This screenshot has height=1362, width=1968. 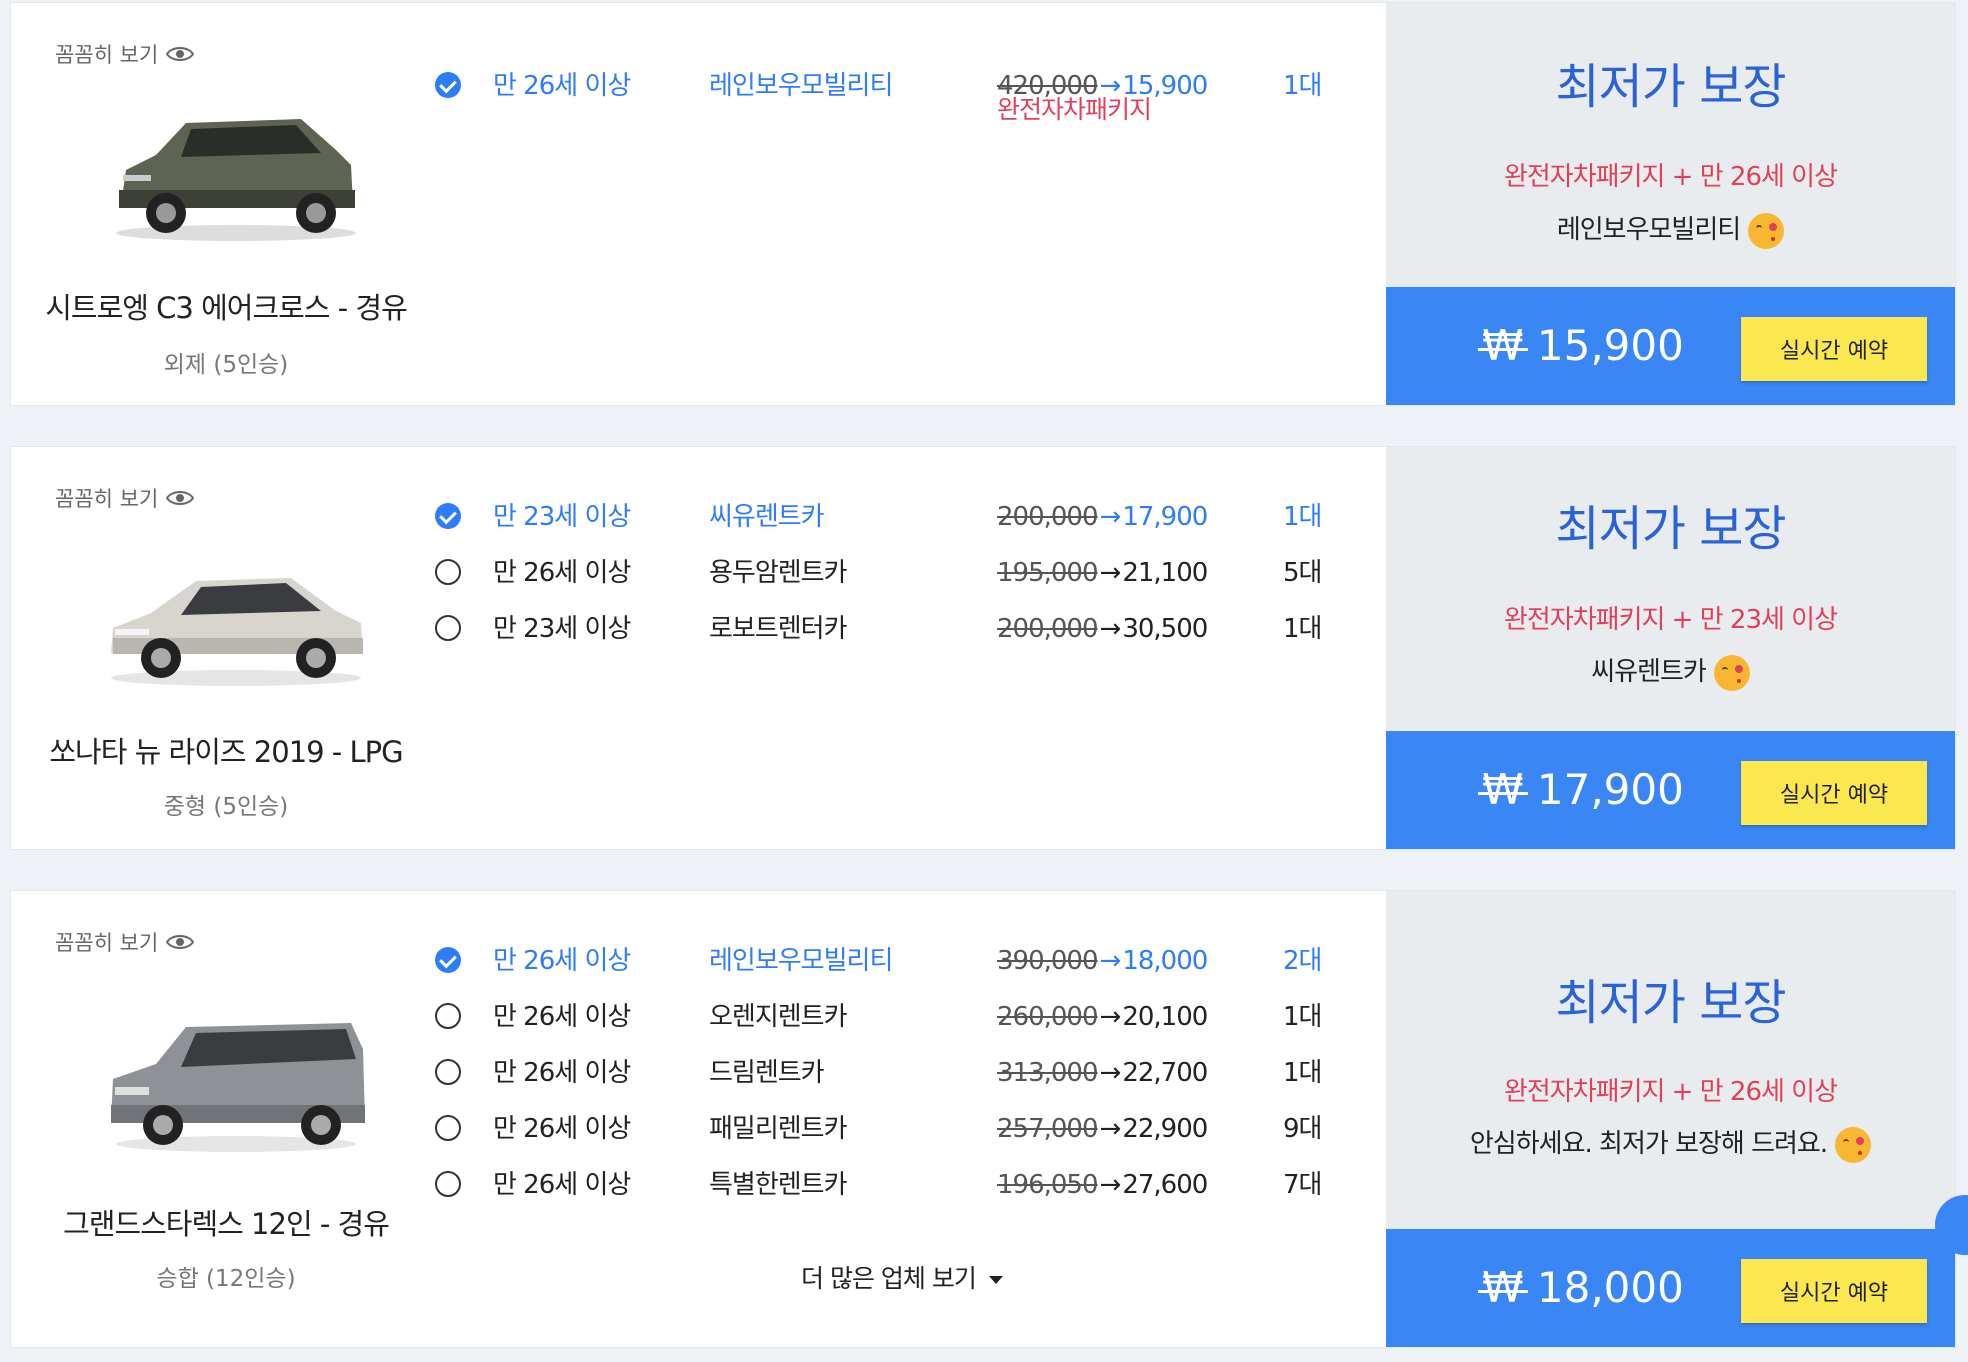 I want to click on offer-row: 만 26세 이상 레인보우모빌리티 420,000→15,900 1대, so click(x=881, y=86).